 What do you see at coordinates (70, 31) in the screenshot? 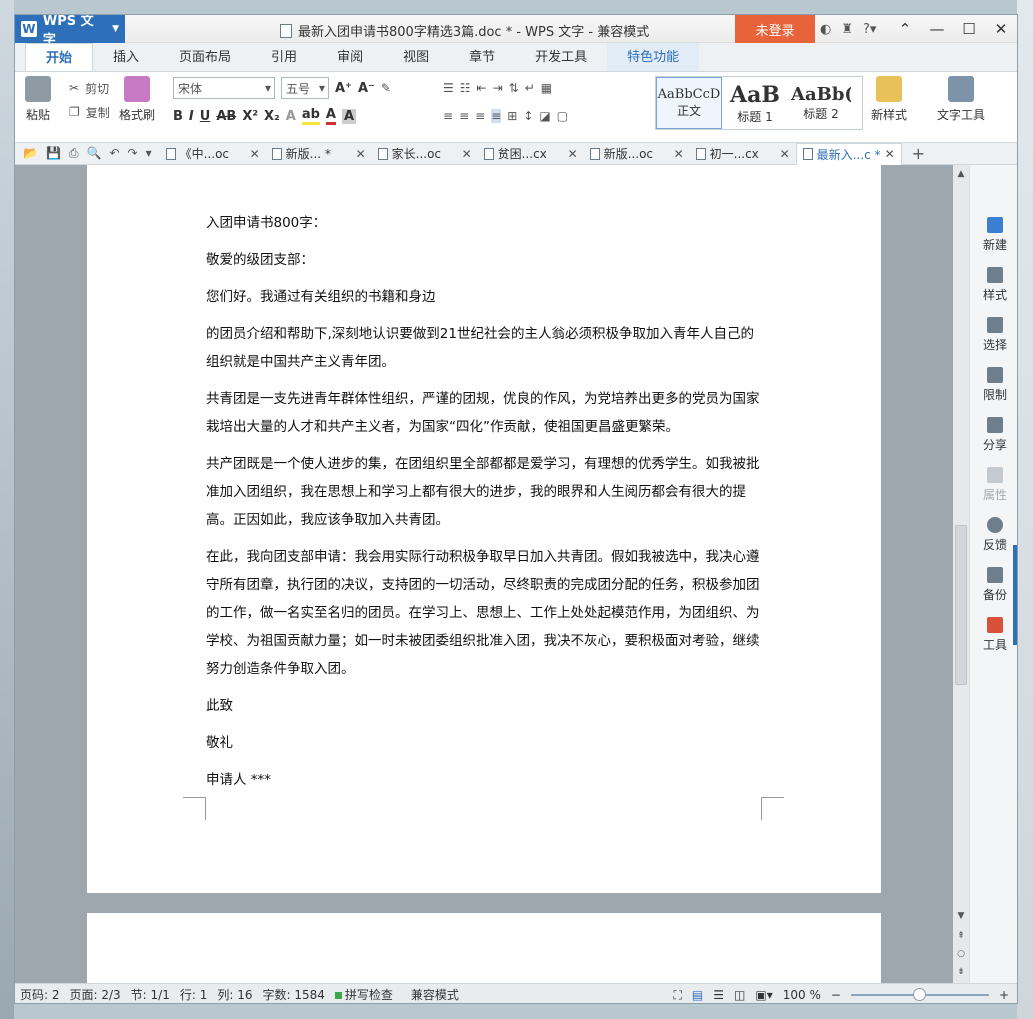
I see `app-menu-button: W WPS 文字 ▼` at bounding box center [70, 31].